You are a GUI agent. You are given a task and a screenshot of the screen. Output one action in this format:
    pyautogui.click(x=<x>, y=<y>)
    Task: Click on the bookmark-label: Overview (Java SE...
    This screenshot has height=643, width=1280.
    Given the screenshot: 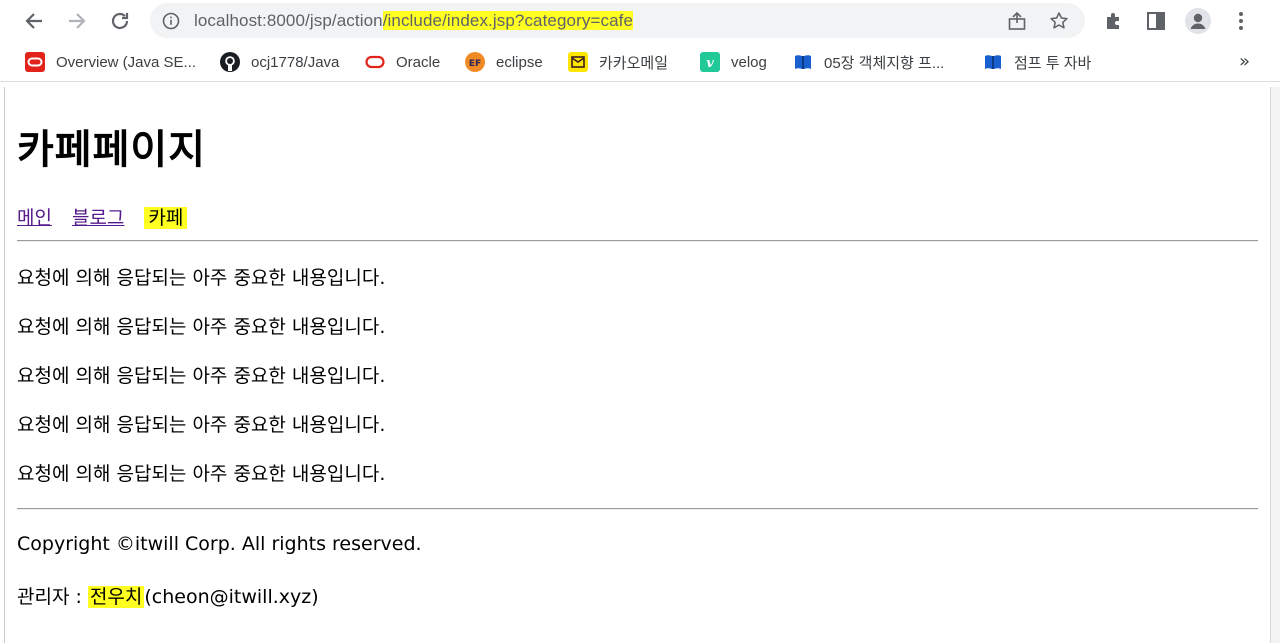 What is the action you would take?
    pyautogui.click(x=126, y=62)
    